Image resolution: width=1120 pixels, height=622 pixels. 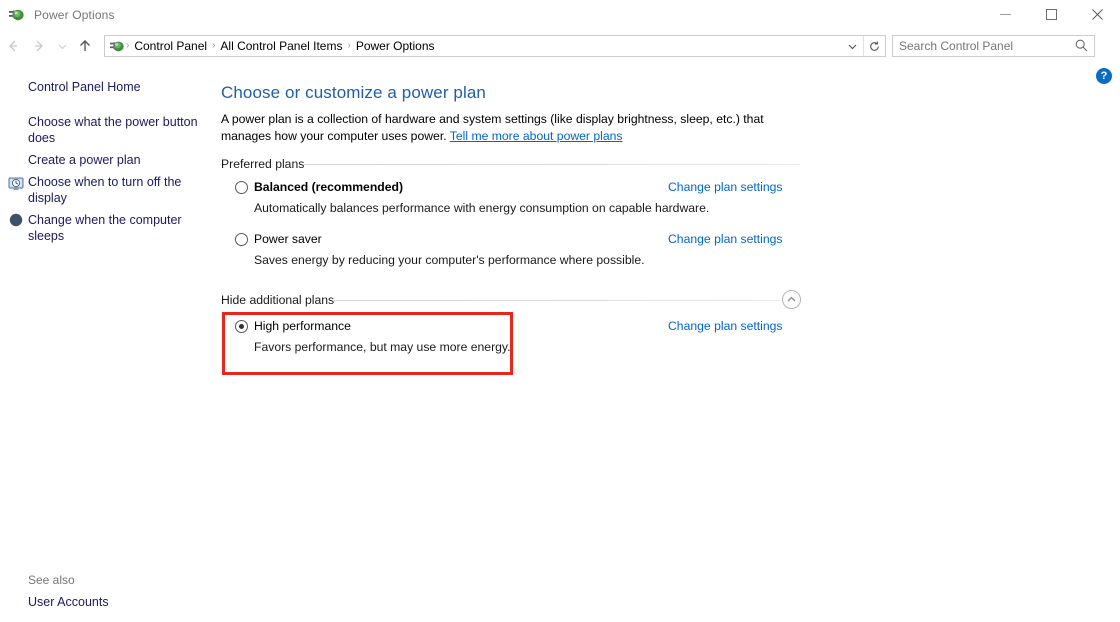 What do you see at coordinates (1104, 76) in the screenshot?
I see `help-button: ?` at bounding box center [1104, 76].